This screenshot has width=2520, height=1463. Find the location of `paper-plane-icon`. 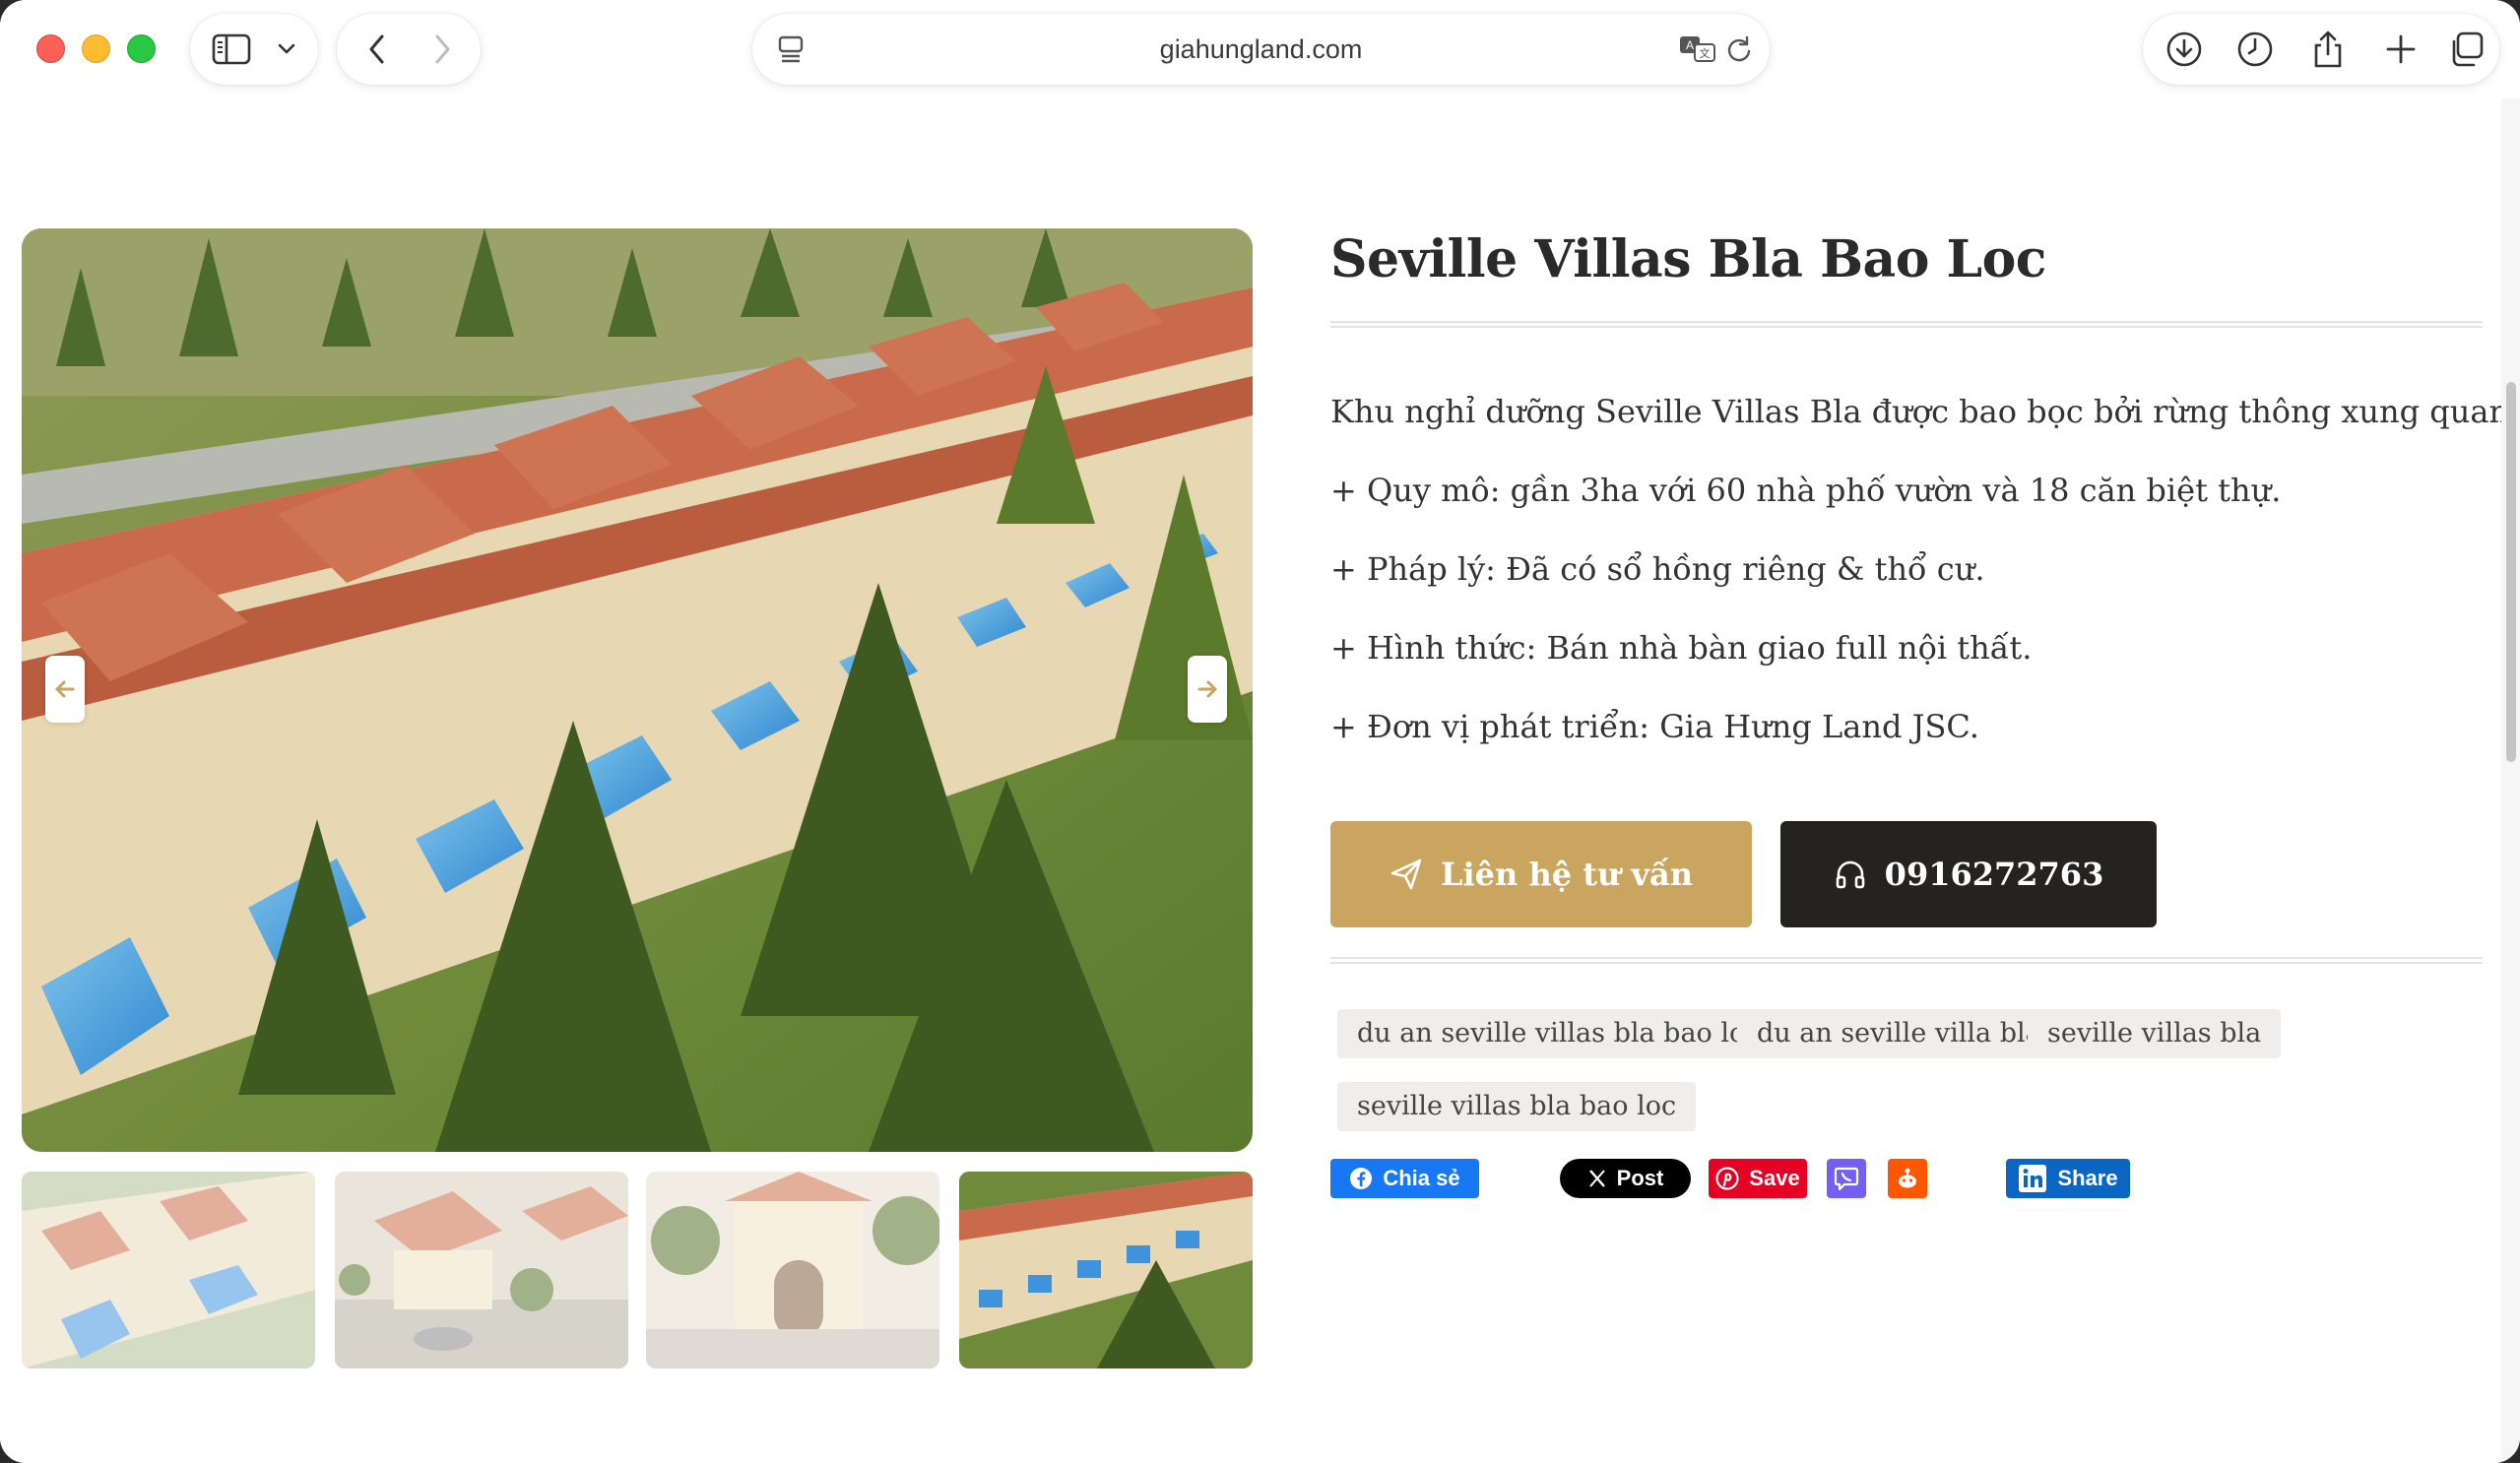

paper-plane-icon is located at coordinates (1406, 874).